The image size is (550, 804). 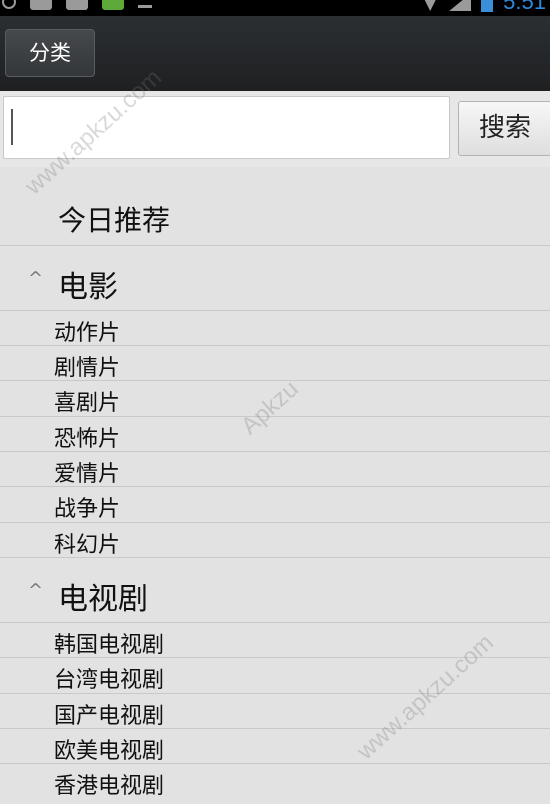 What do you see at coordinates (87, 509) in the screenshot?
I see `list-item-label: 战争片` at bounding box center [87, 509].